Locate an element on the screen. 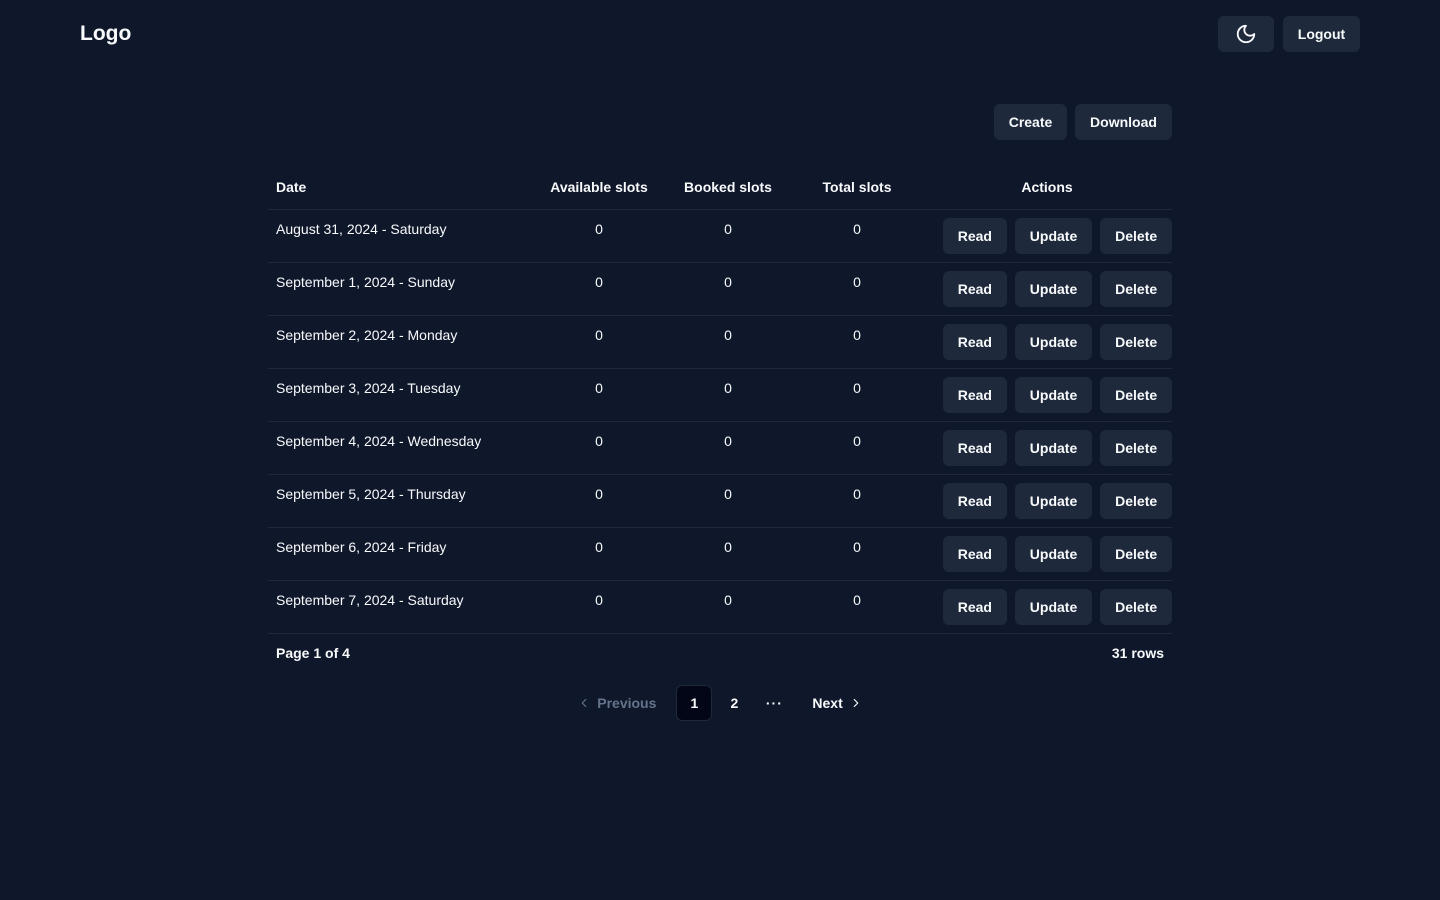 This screenshot has width=1440, height=900. moon-icon is located at coordinates (1246, 34).